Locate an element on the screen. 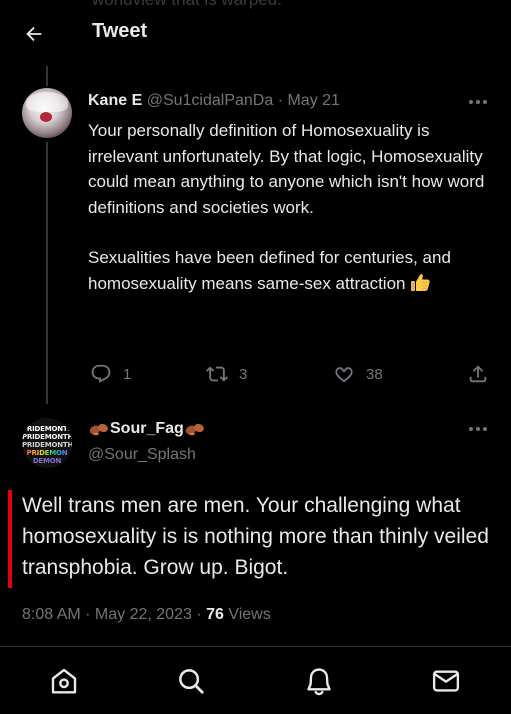 The image size is (511, 714). avatar-text: PRIDEMON is located at coordinates (47, 453).